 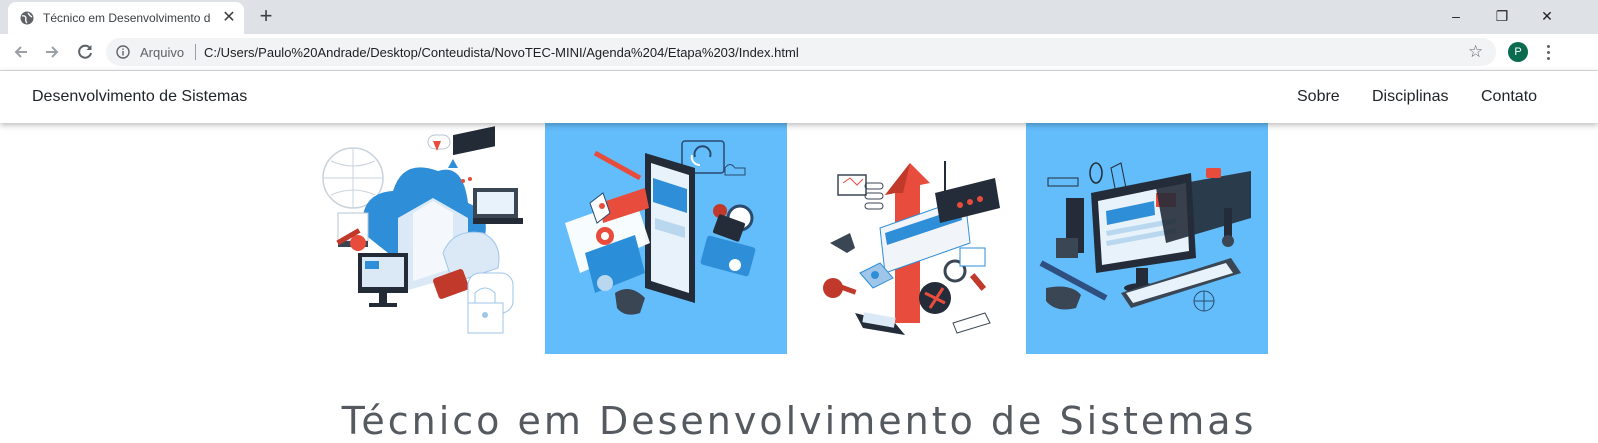 What do you see at coordinates (229, 18) in the screenshot?
I see `close-tab-icon: ✕` at bounding box center [229, 18].